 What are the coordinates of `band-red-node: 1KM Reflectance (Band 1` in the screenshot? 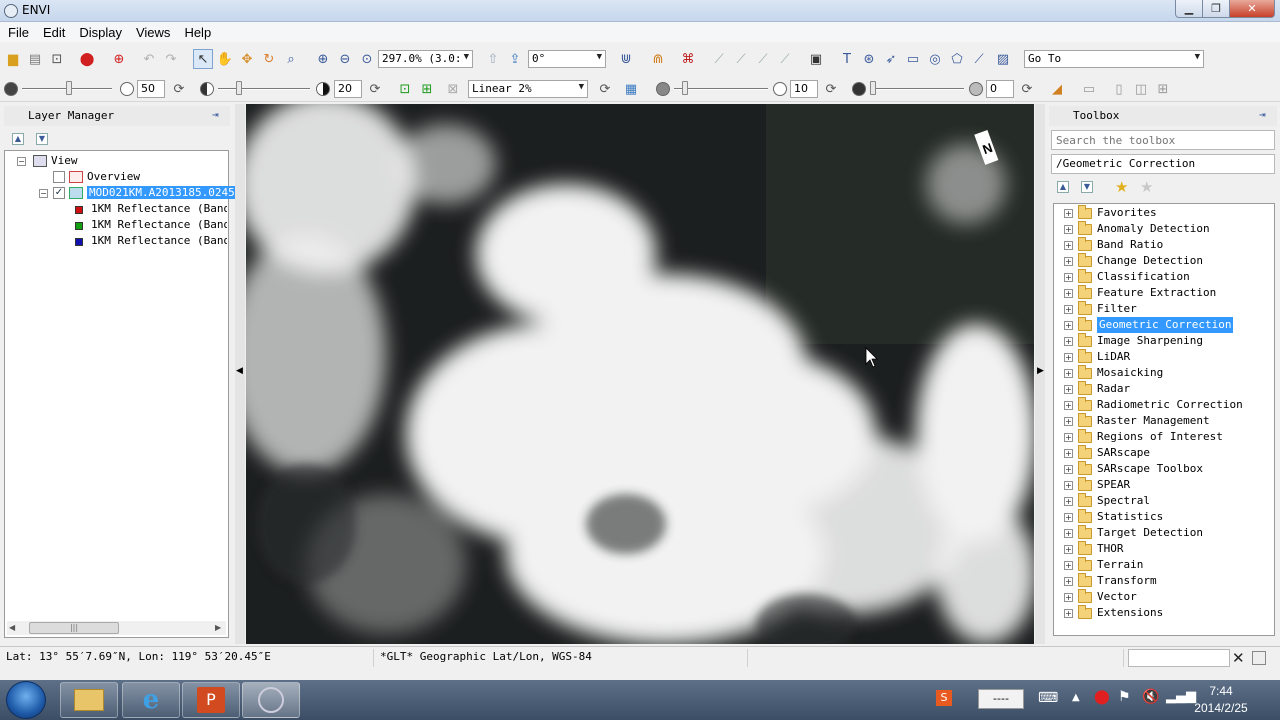 It's located at (159, 209).